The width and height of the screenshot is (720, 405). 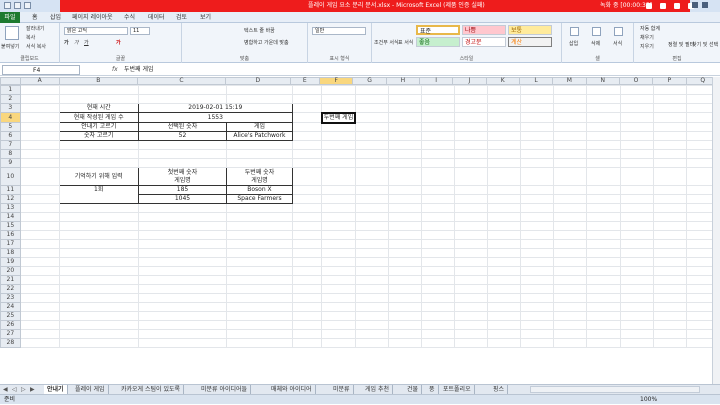 What do you see at coordinates (96, 31) in the screenshot?
I see `font-name-combo: 맑은 고딕` at bounding box center [96, 31].